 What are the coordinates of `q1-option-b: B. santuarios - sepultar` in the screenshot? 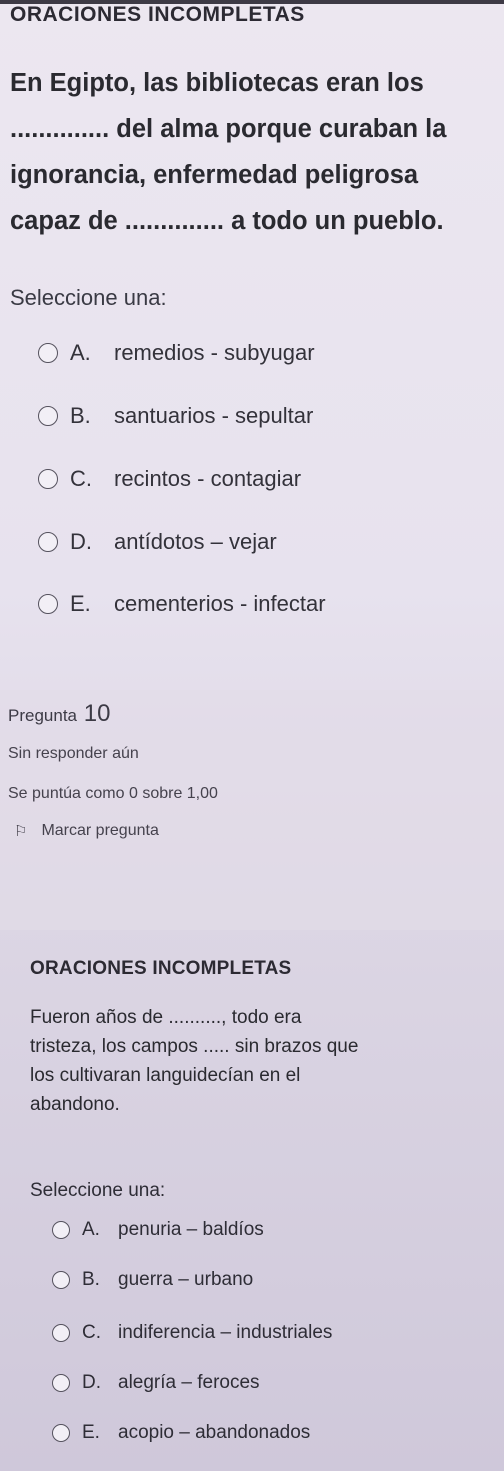 It's located at (175, 416).